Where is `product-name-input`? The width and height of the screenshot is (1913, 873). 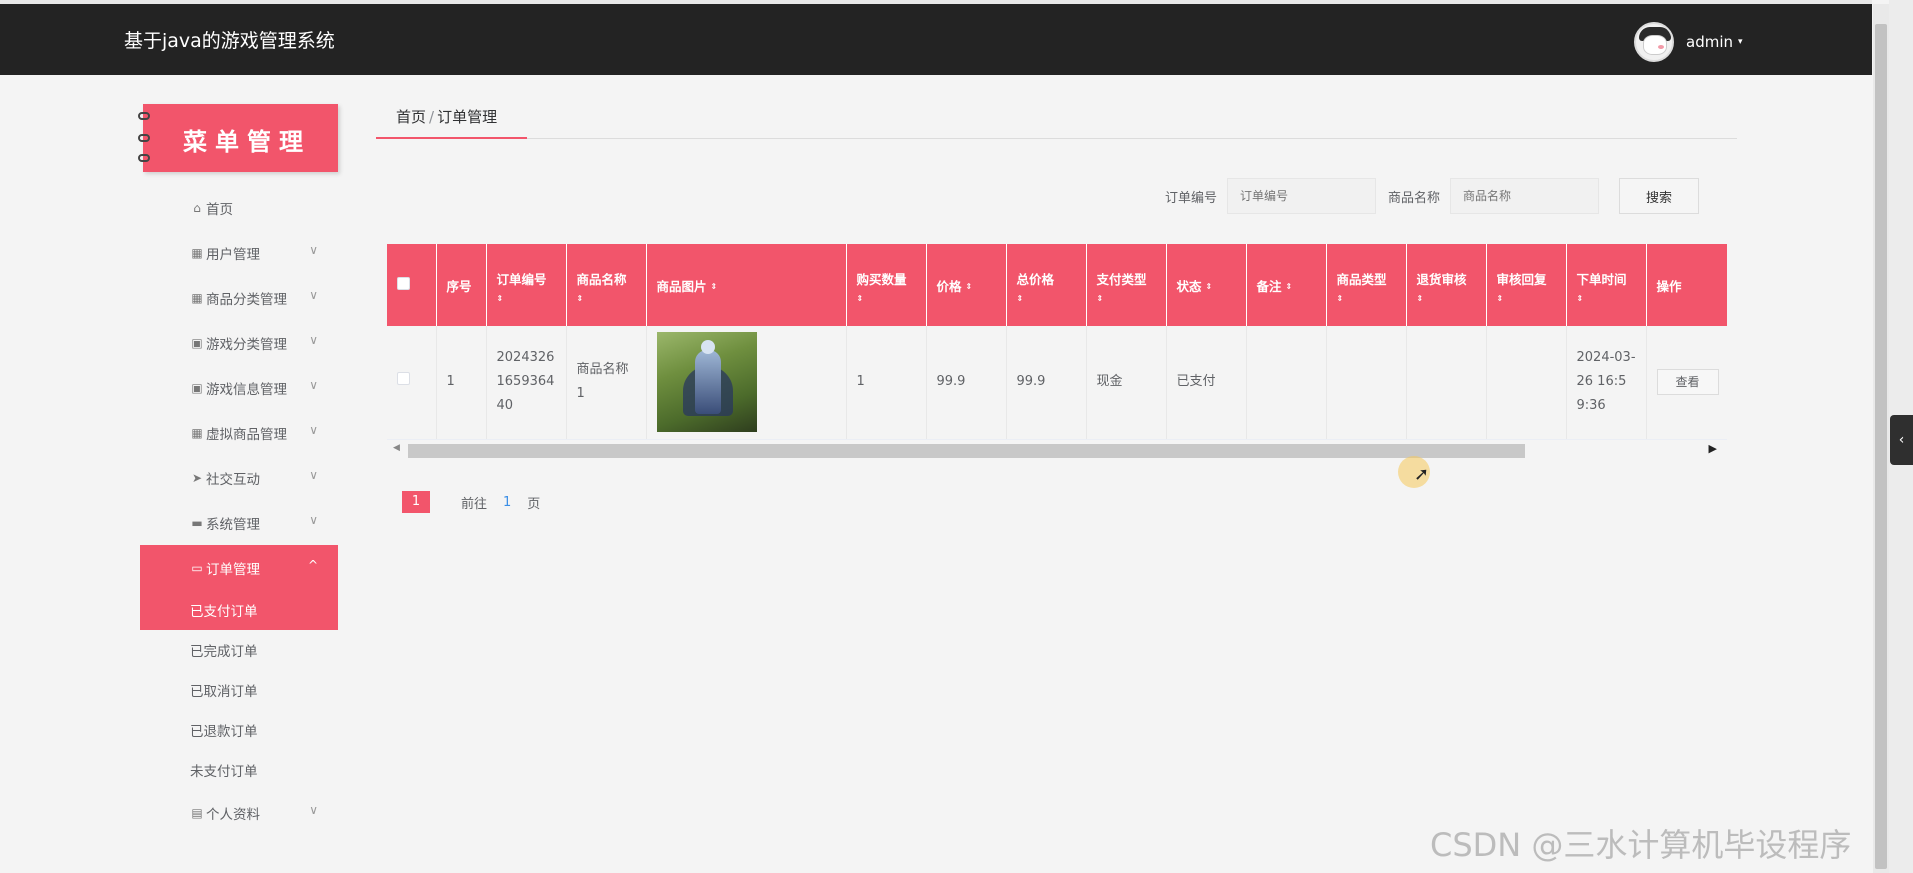 product-name-input is located at coordinates (1525, 196).